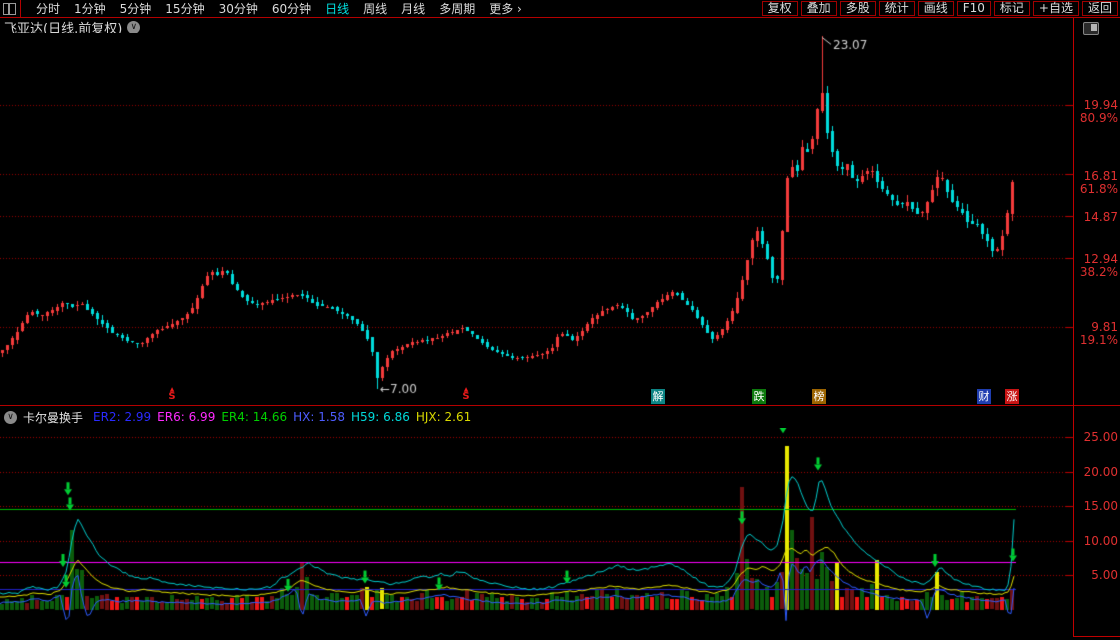 Image resolution: width=1120 pixels, height=640 pixels. What do you see at coordinates (1055, 8) in the screenshot?
I see `button-add-watchlist: +自选` at bounding box center [1055, 8].